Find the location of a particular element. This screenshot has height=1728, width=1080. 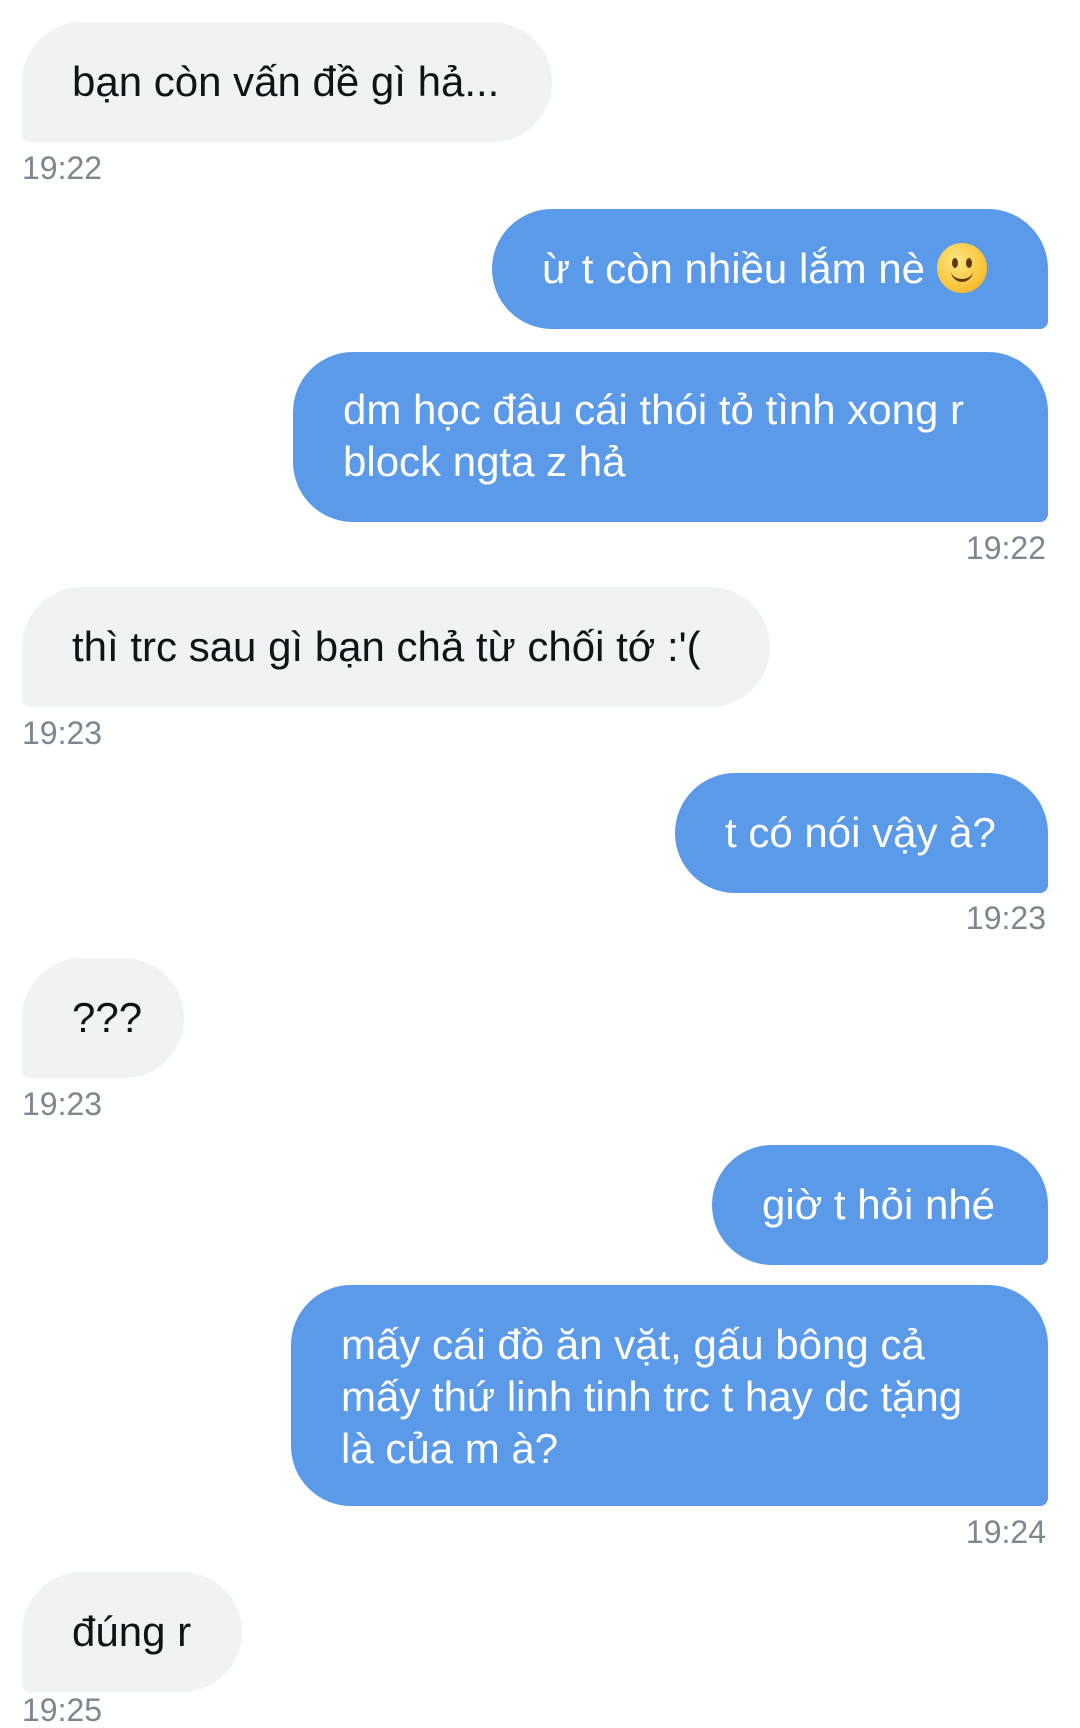

message-bubble-outgoing: ừ t còn nhiều lắm nè is located at coordinates (770, 269).